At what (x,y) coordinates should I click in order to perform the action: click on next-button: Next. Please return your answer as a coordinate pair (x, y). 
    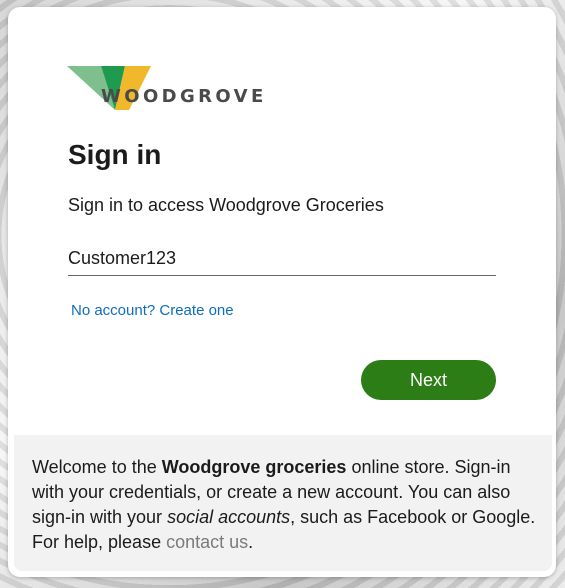
    Looking at the image, I should click on (428, 380).